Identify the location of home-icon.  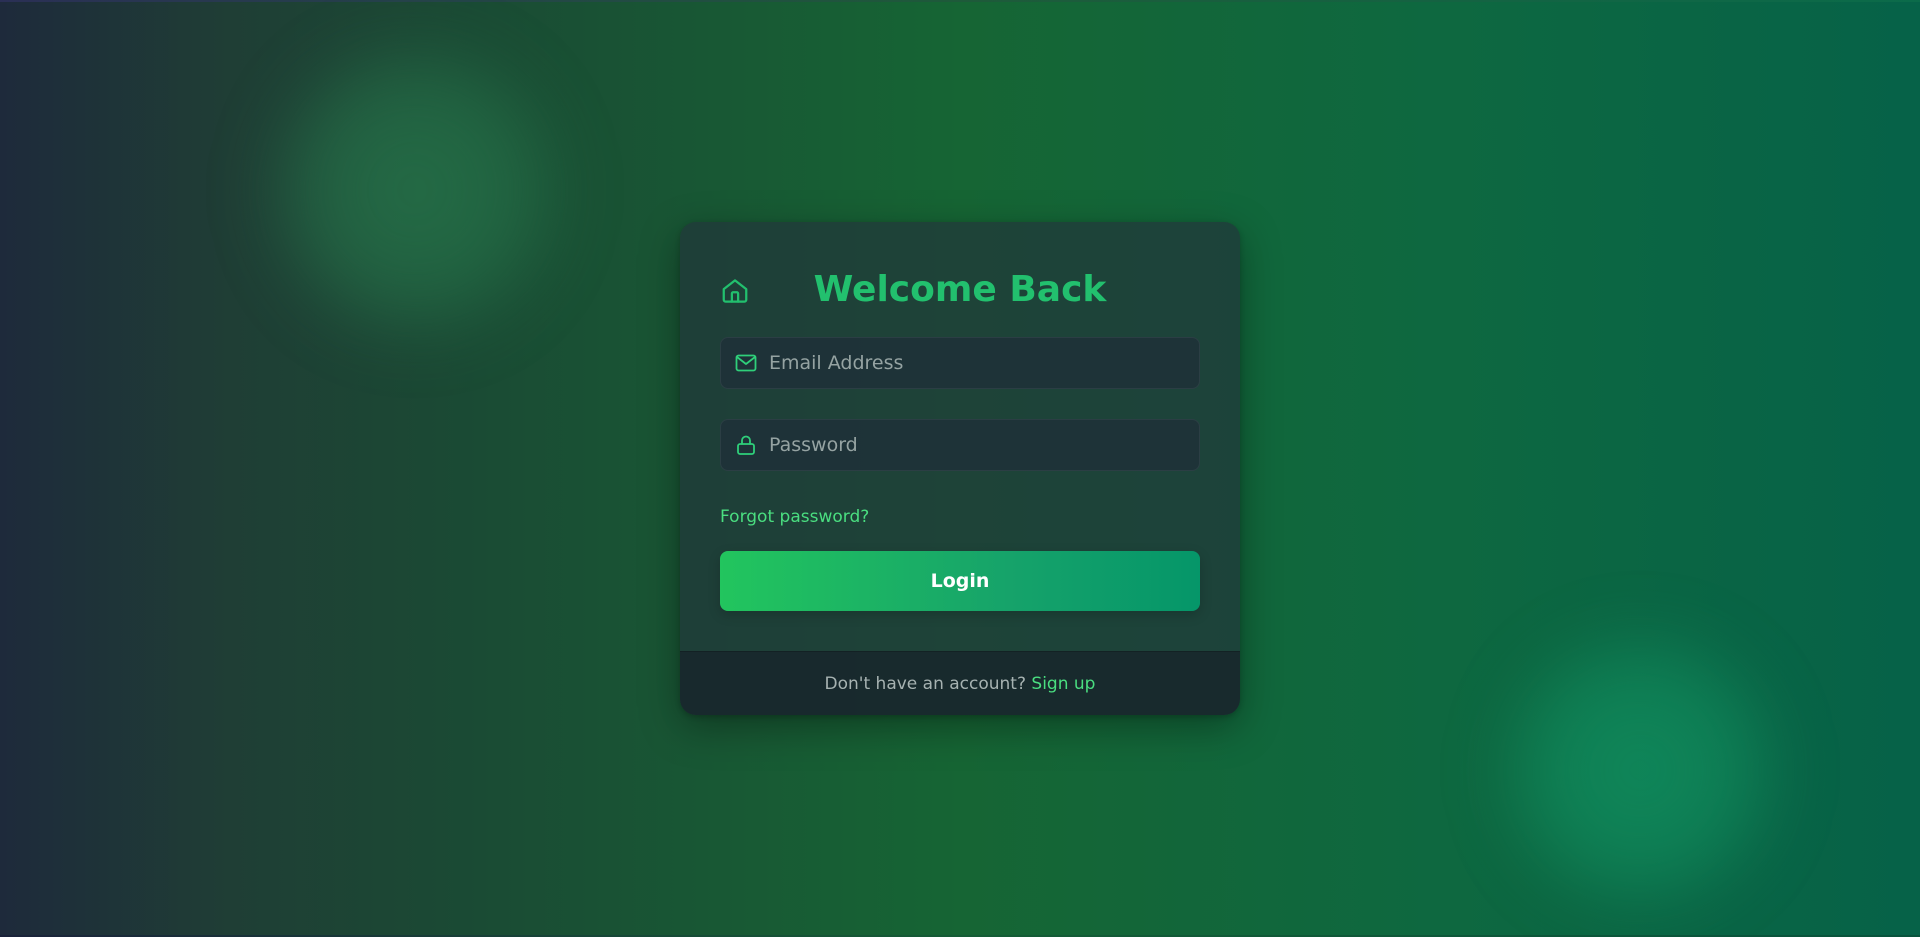
(735, 291).